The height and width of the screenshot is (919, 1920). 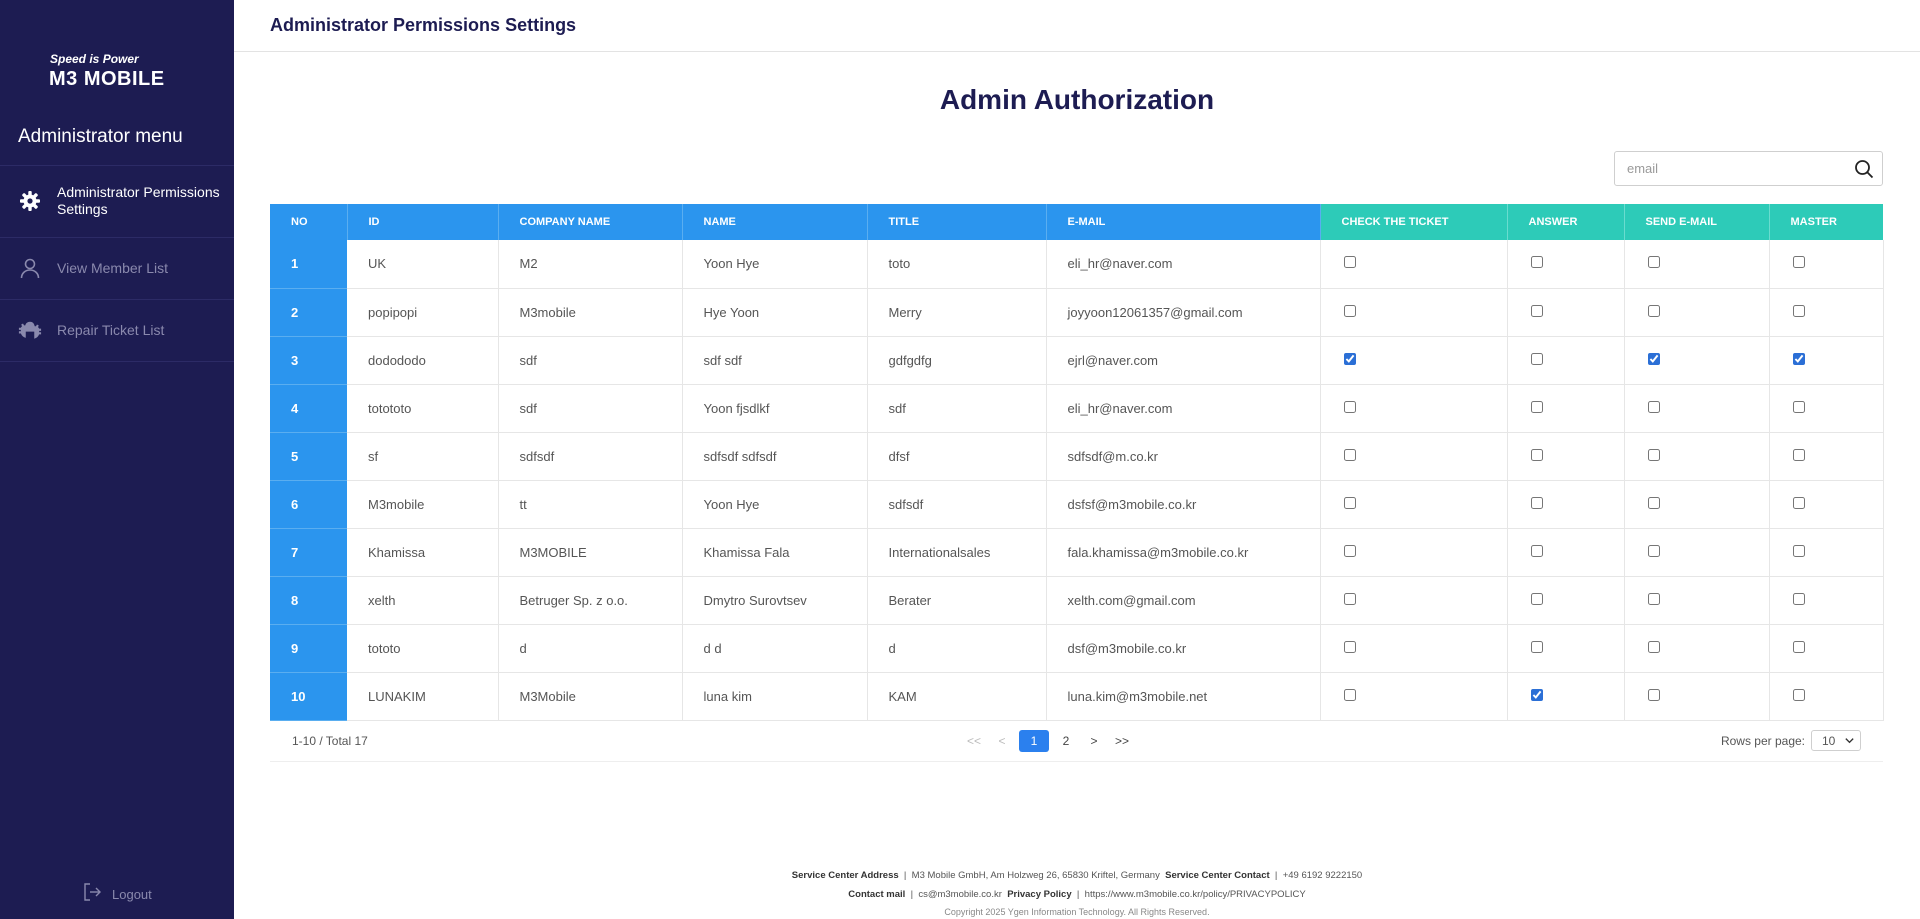 What do you see at coordinates (957, 696) in the screenshot?
I see `cell-title: KAM` at bounding box center [957, 696].